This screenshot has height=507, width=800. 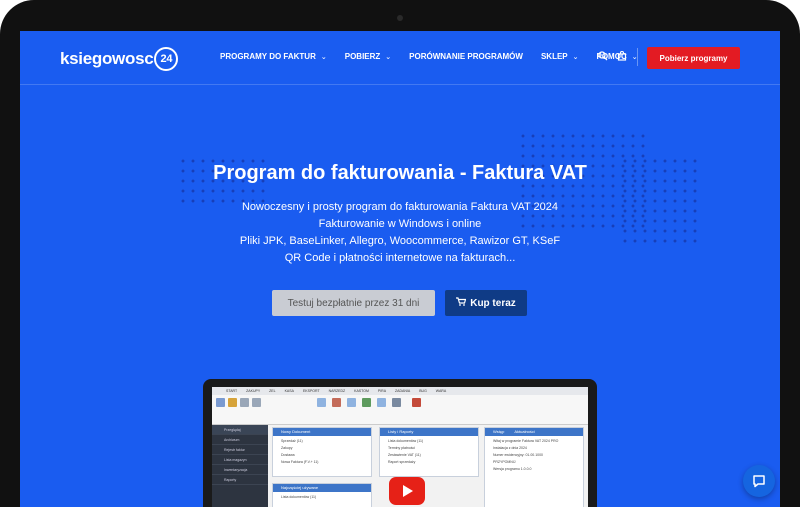 I want to click on app-panel-row: Numer ewidencyjny: 01.00.1000, so click(x=518, y=455).